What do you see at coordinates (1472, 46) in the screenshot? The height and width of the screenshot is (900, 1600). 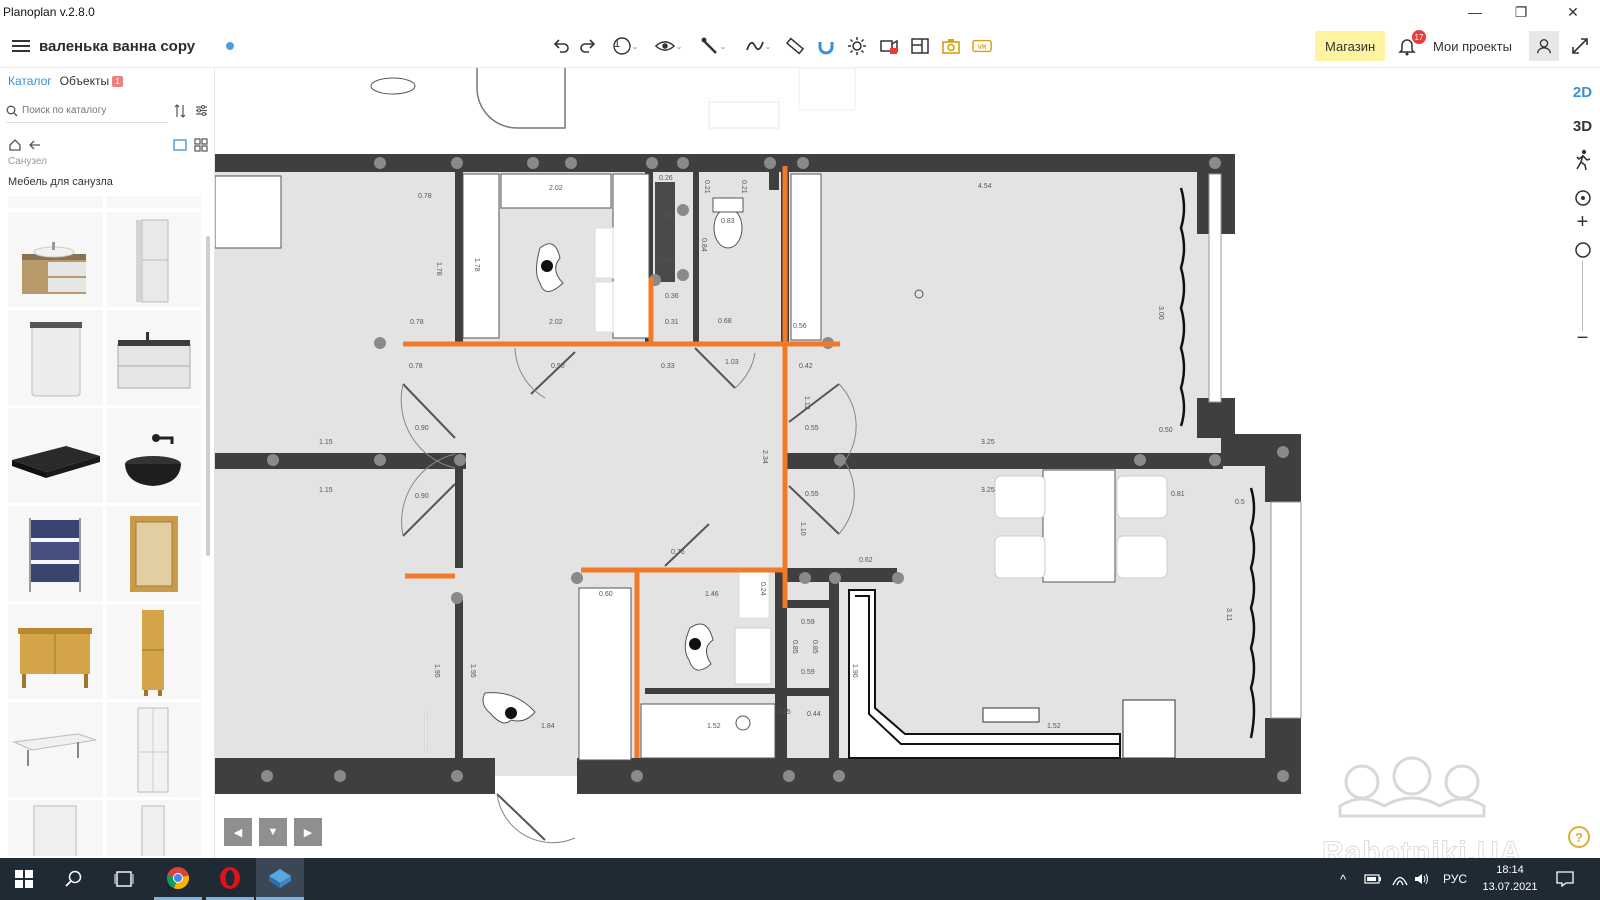 I see `my-projects-link: Мои проекты` at bounding box center [1472, 46].